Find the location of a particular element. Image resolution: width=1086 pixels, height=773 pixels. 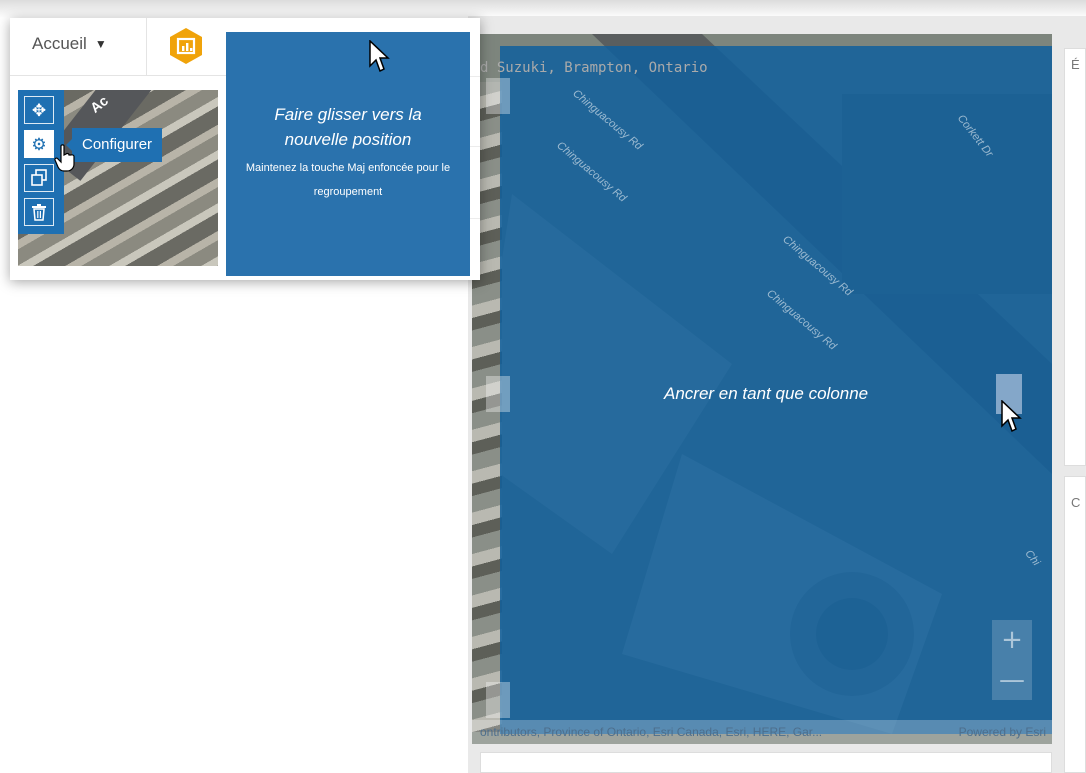

insights-app-icon is located at coordinates (186, 46).